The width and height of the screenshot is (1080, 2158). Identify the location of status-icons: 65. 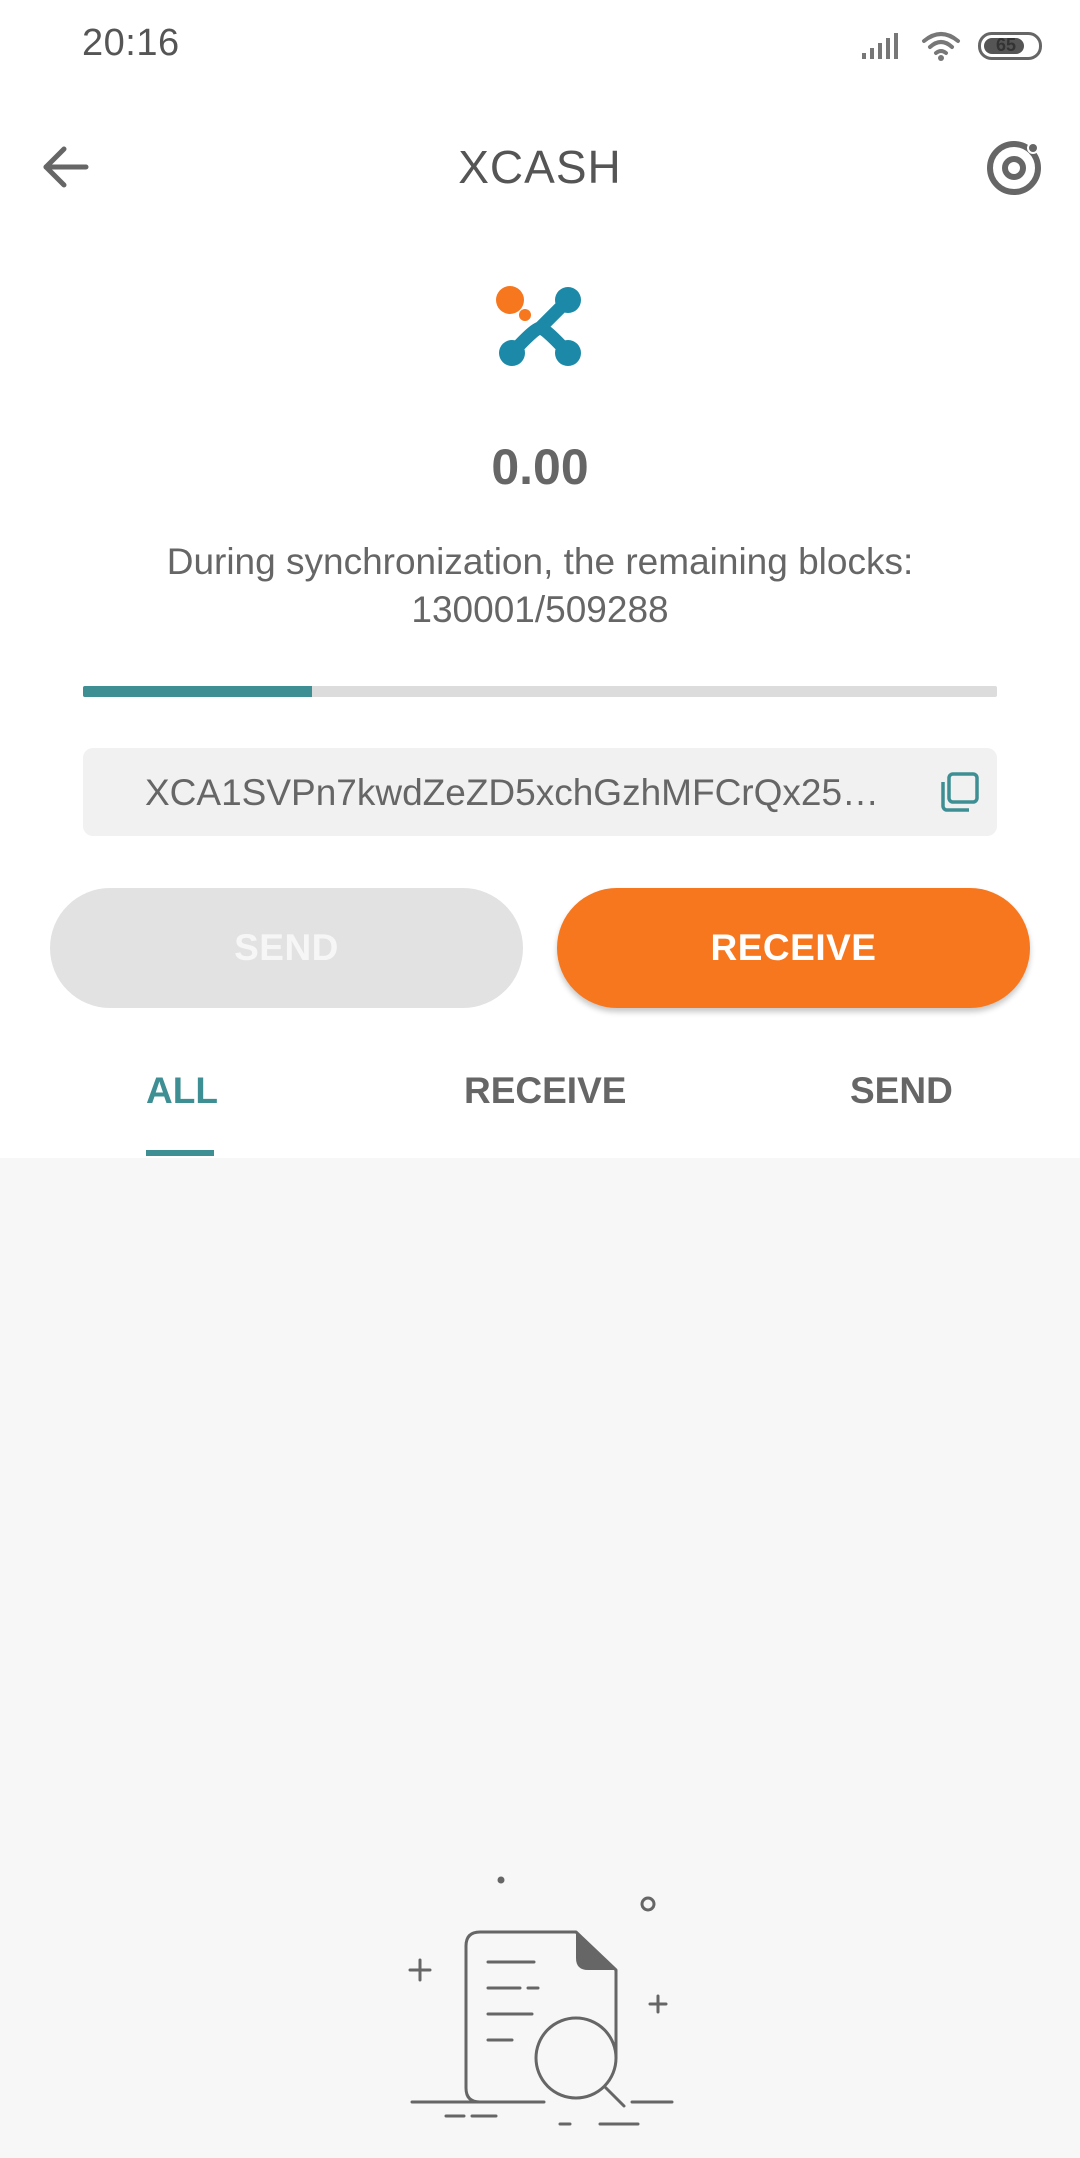
(951, 46).